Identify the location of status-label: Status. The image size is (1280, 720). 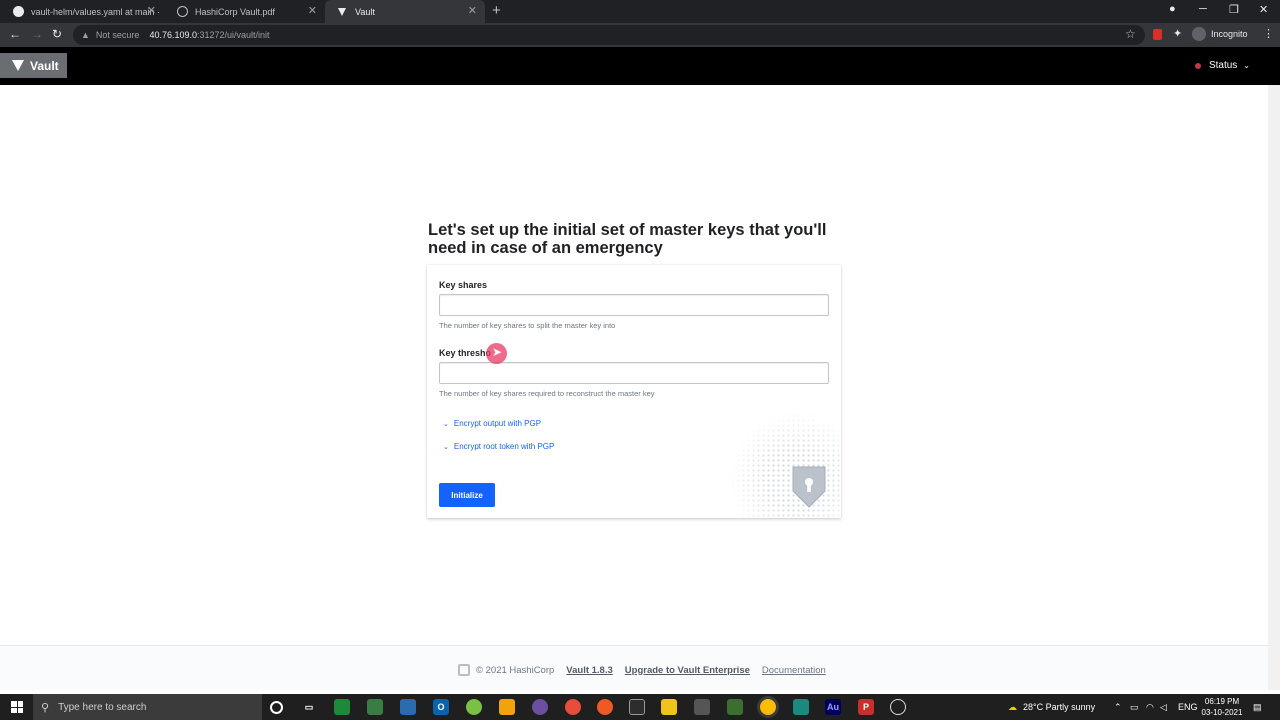
(1223, 65).